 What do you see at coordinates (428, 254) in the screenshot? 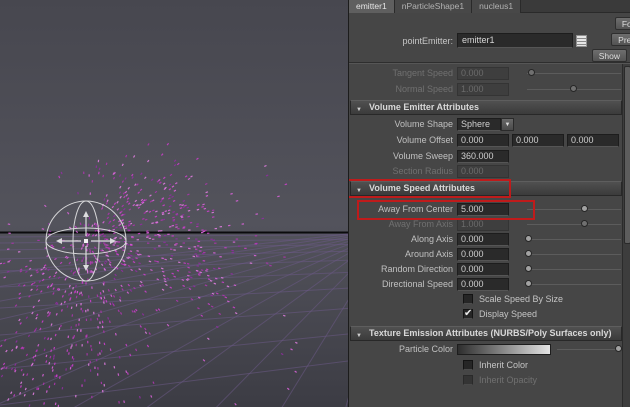
I see `around-axis-label: Around Axis` at bounding box center [428, 254].